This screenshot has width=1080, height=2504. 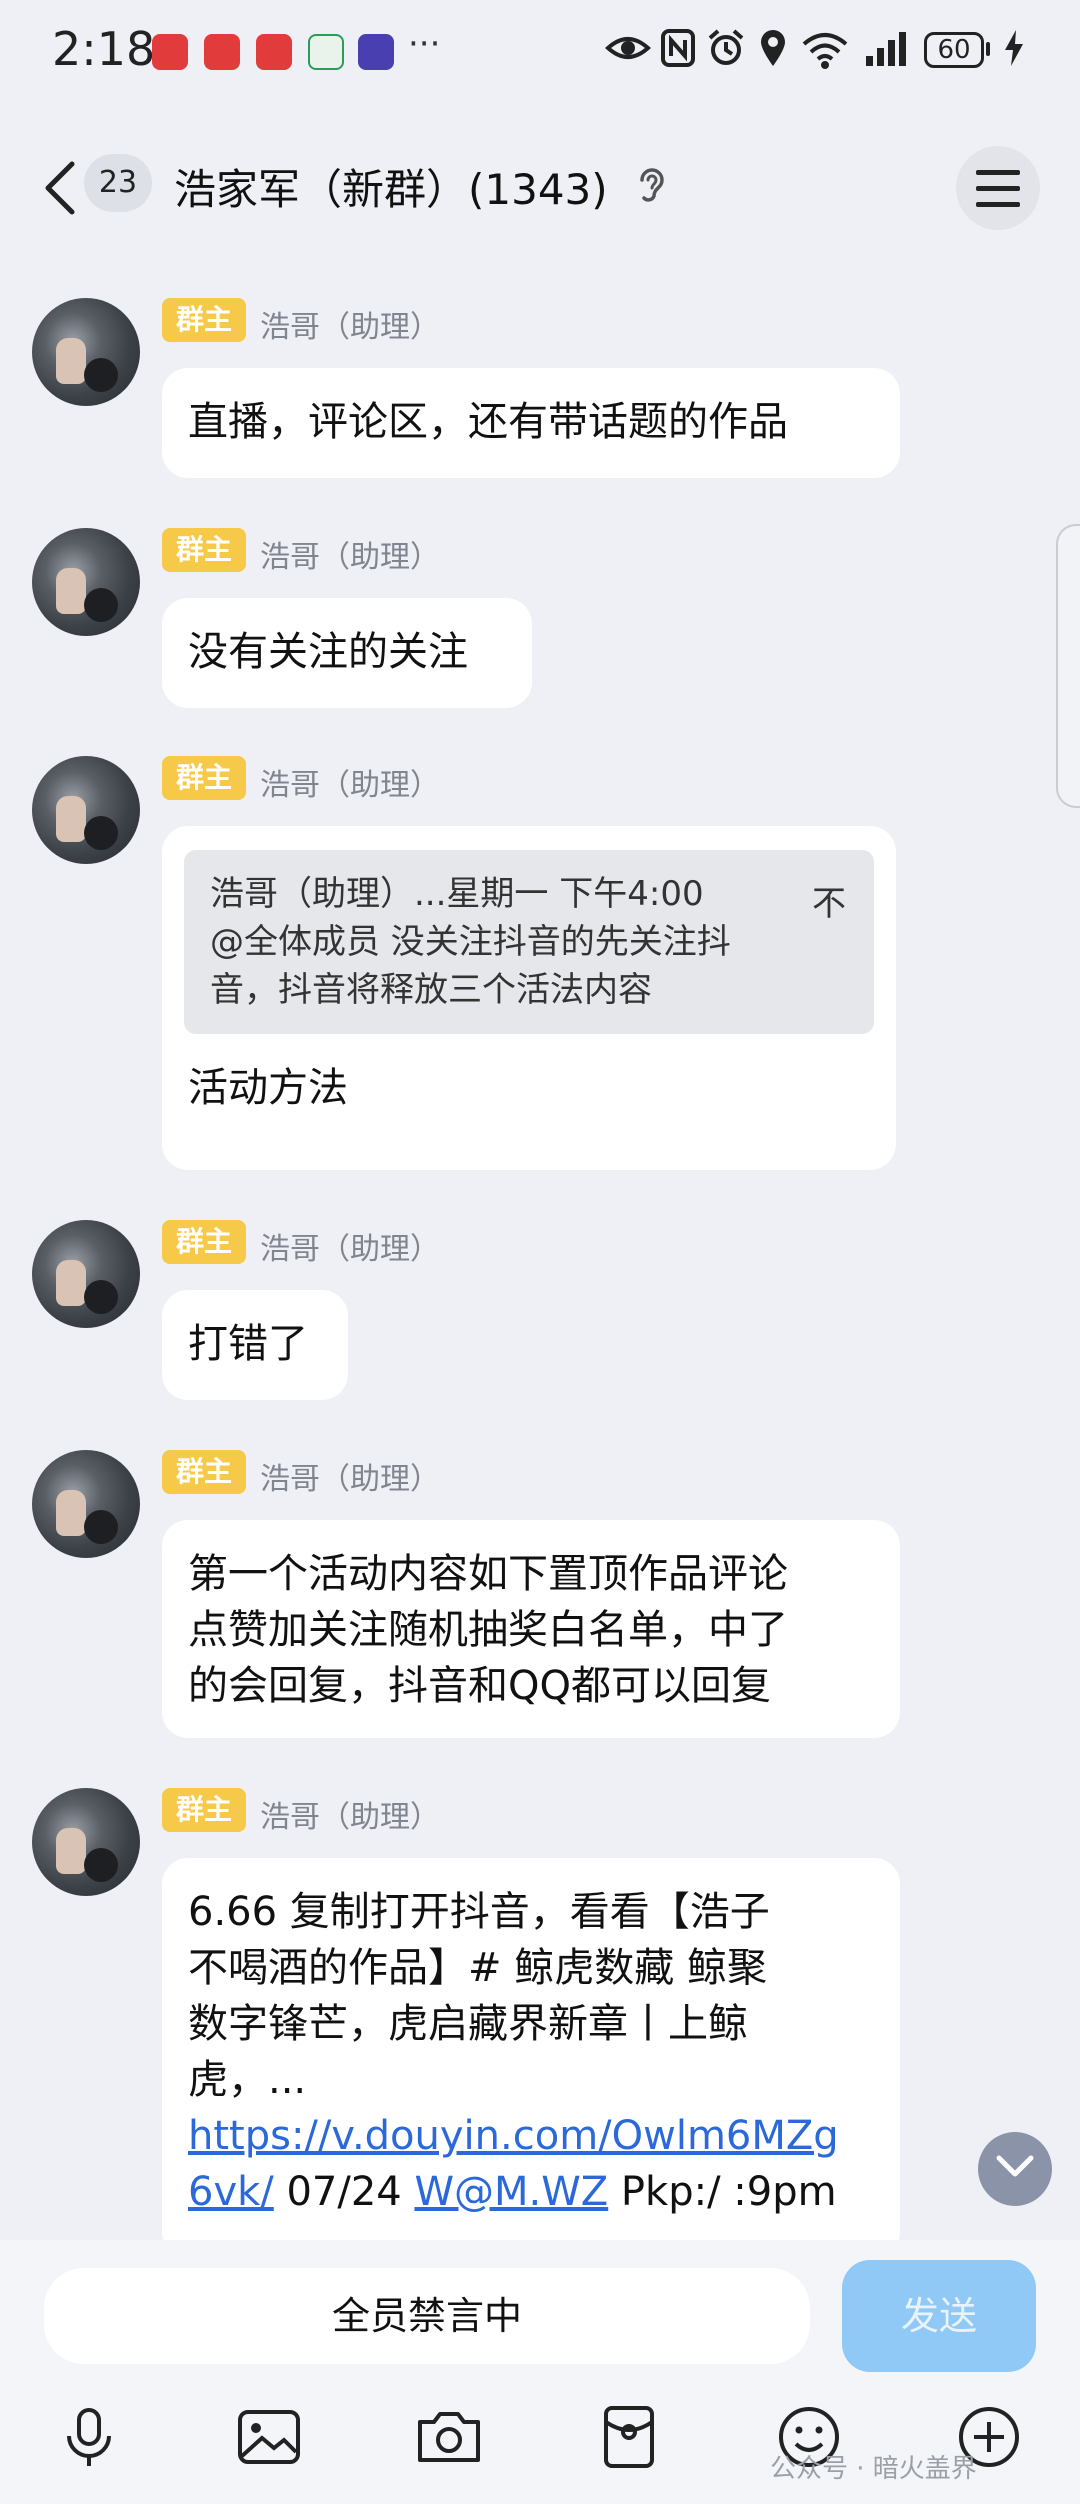 I want to click on quote-line: 音，抖音将释放三个活法内容, so click(x=431, y=990).